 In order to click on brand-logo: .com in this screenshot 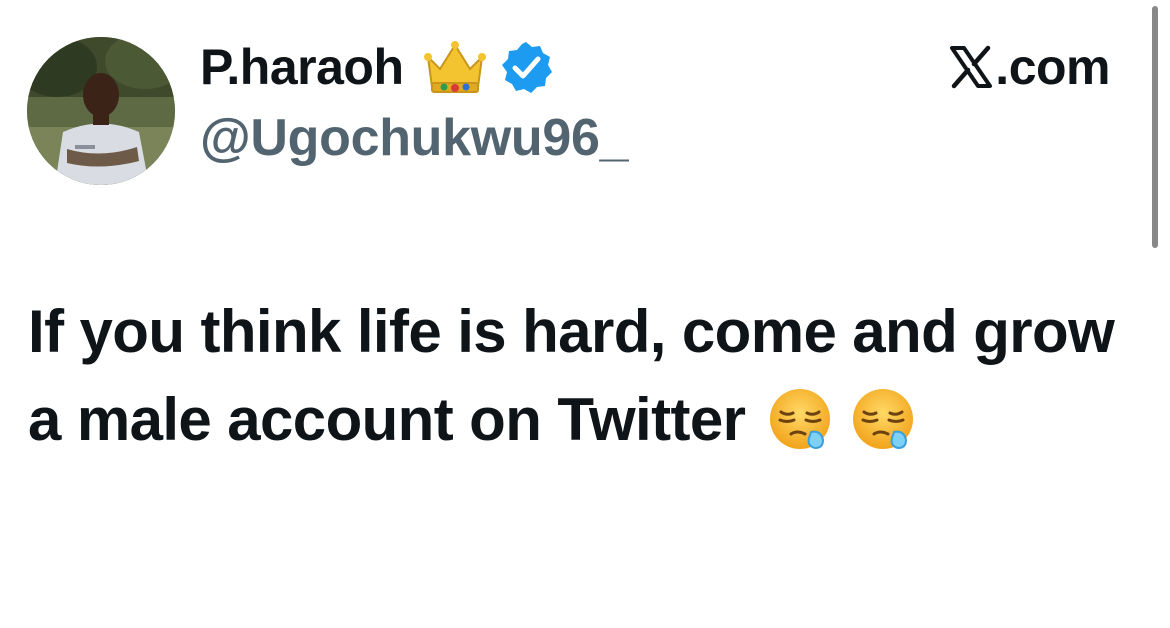, I will do `click(1029, 67)`.